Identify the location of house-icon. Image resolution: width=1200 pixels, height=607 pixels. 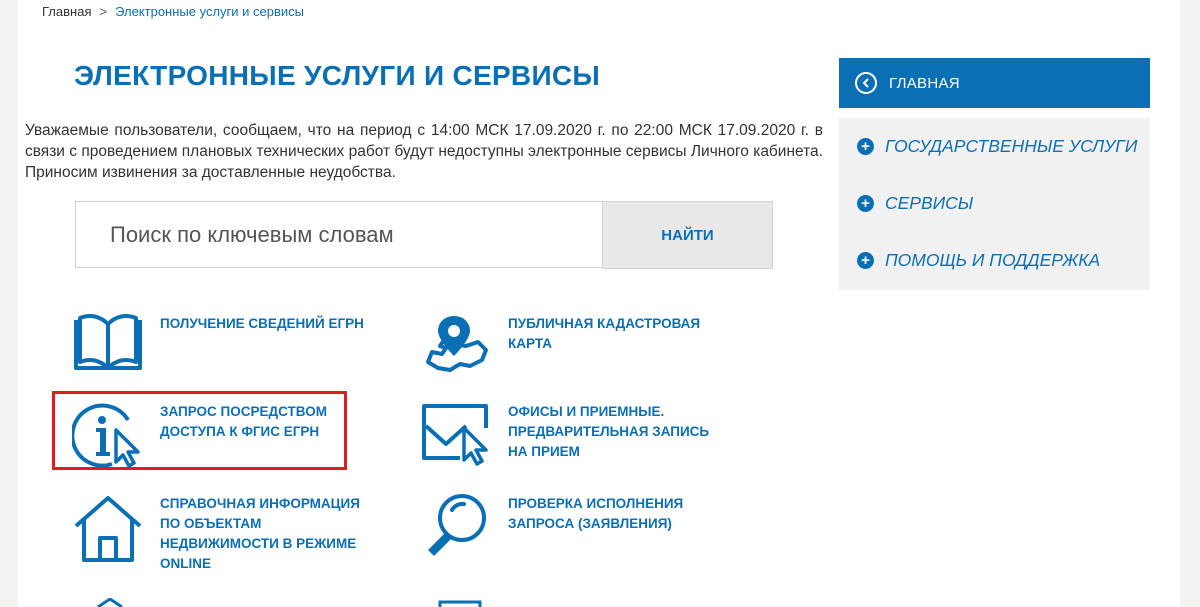
(108, 529).